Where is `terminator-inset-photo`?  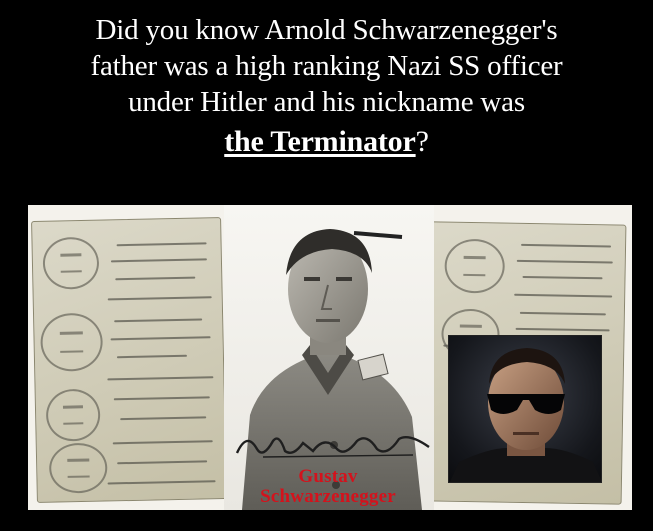
terminator-inset-photo is located at coordinates (525, 409).